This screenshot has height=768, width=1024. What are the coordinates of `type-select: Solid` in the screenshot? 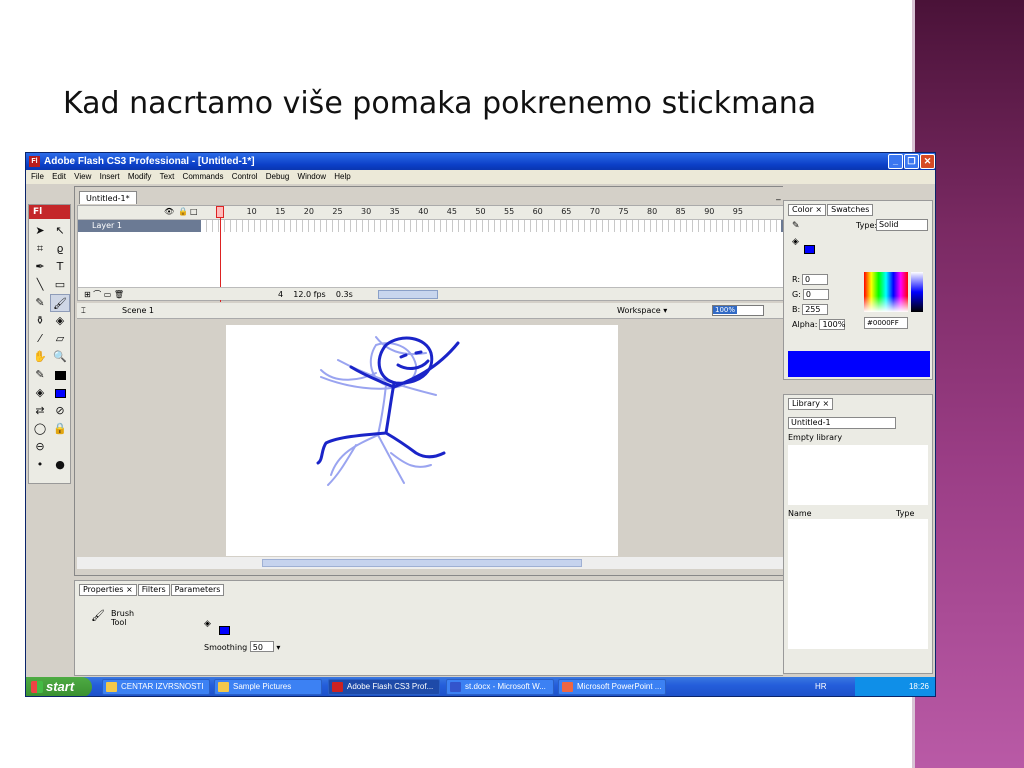 It's located at (902, 225).